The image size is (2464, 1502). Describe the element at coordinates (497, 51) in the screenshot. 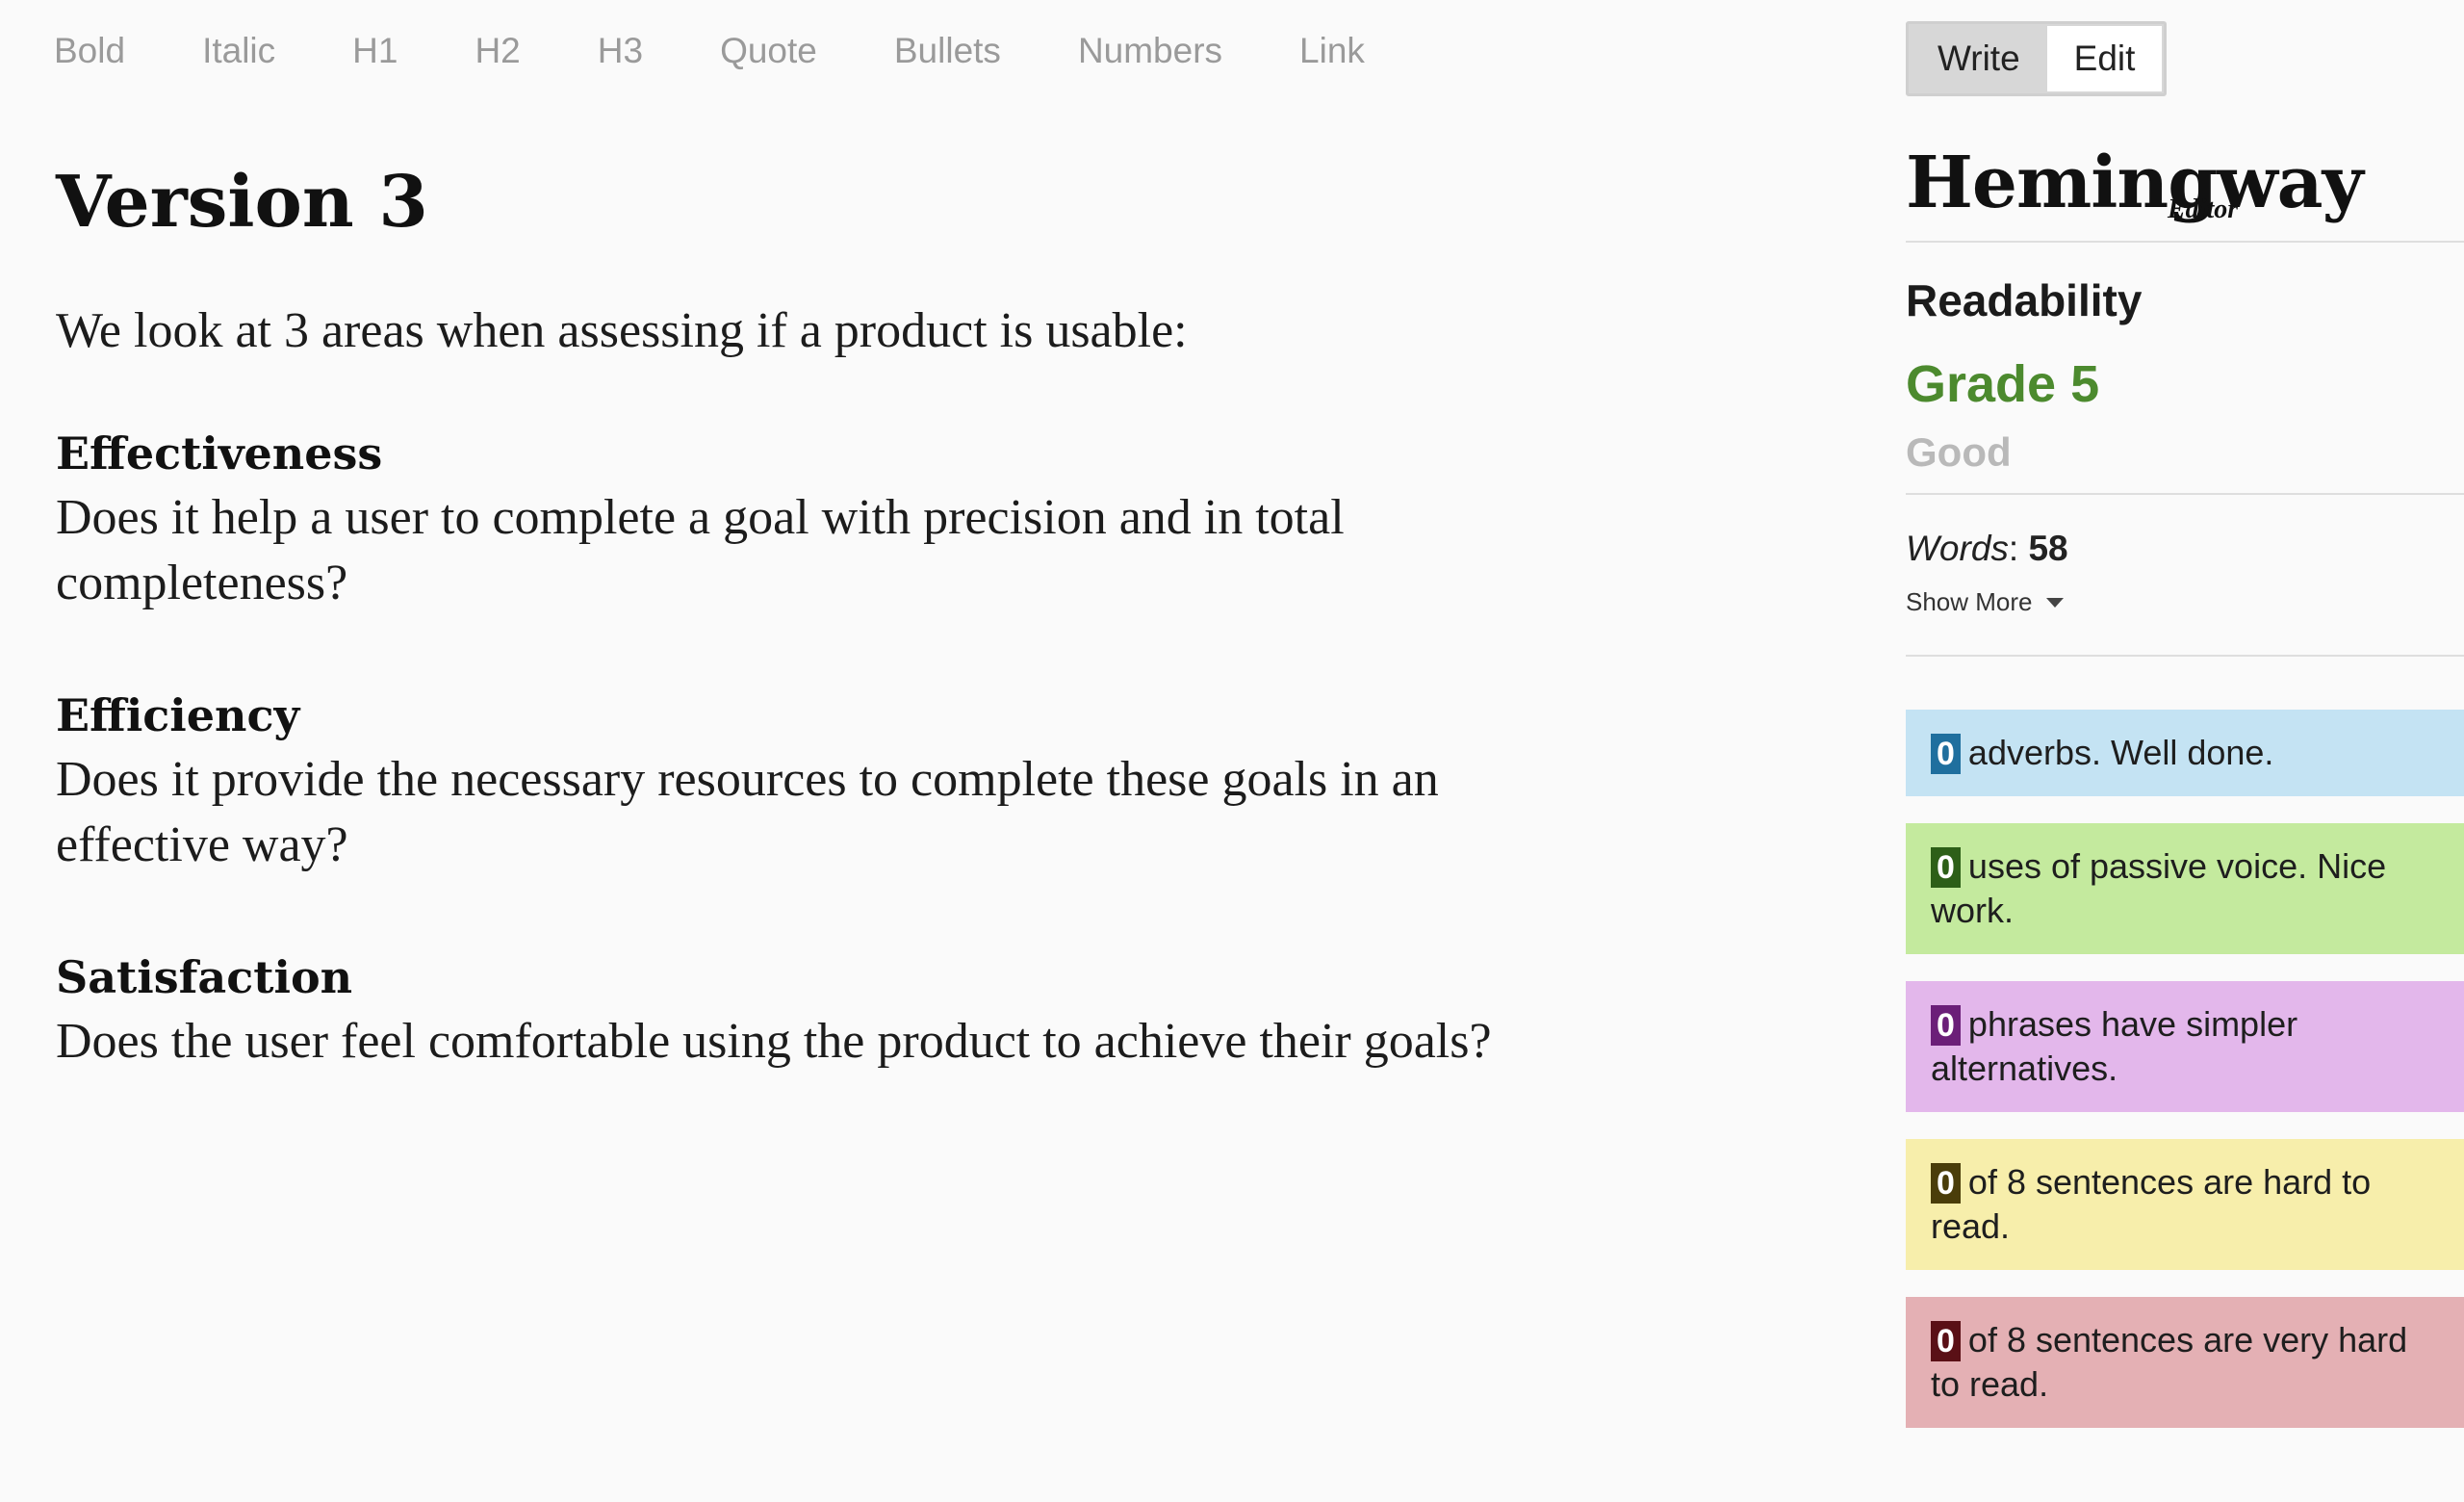

I see `h2-button: H2` at that location.